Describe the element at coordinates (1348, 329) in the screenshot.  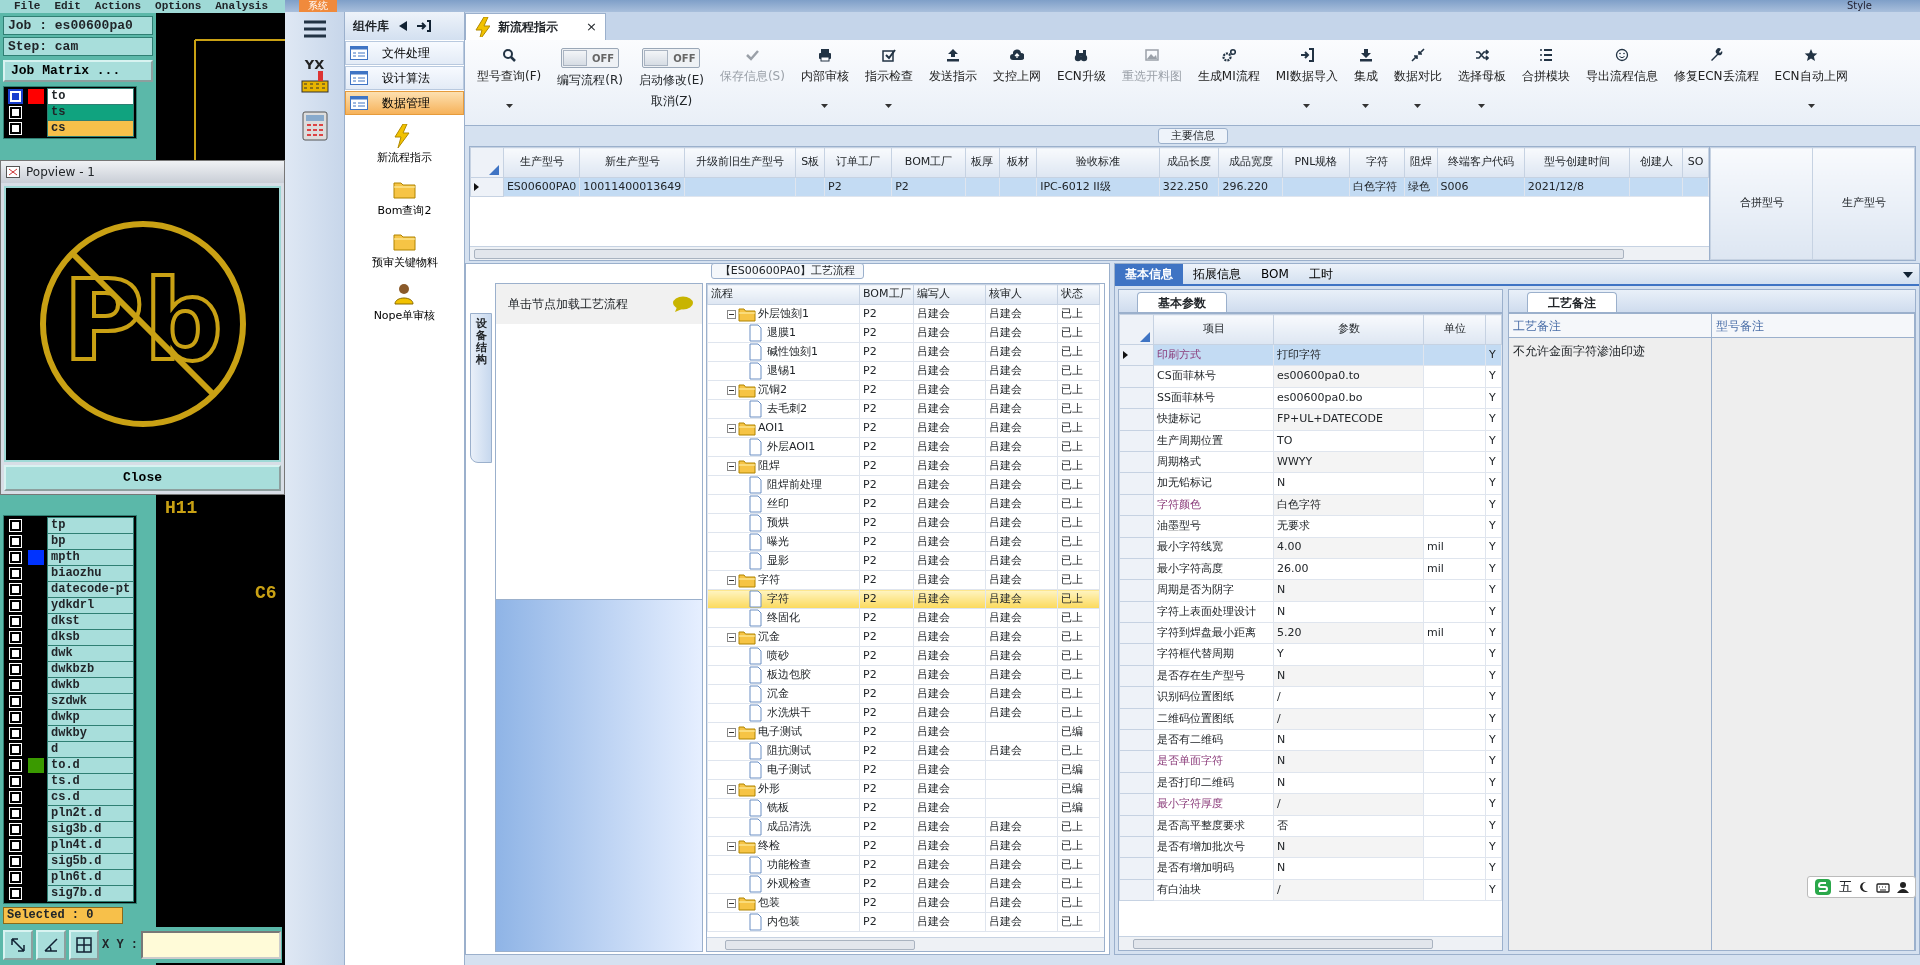
I see `column-header: 参数` at that location.